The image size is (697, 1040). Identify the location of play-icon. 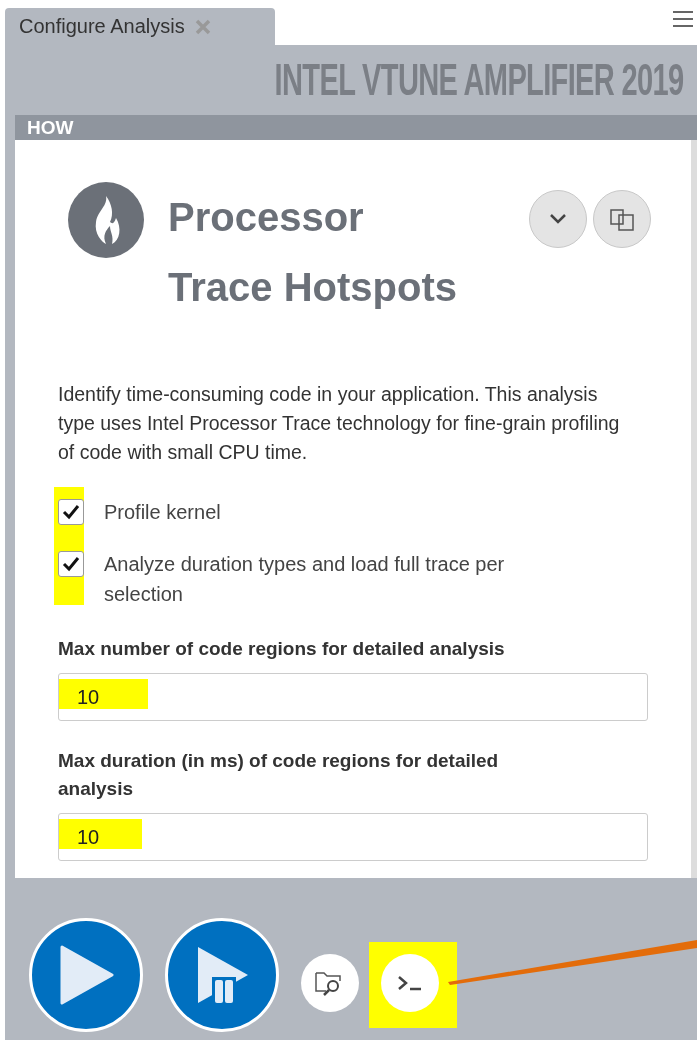
(86, 975).